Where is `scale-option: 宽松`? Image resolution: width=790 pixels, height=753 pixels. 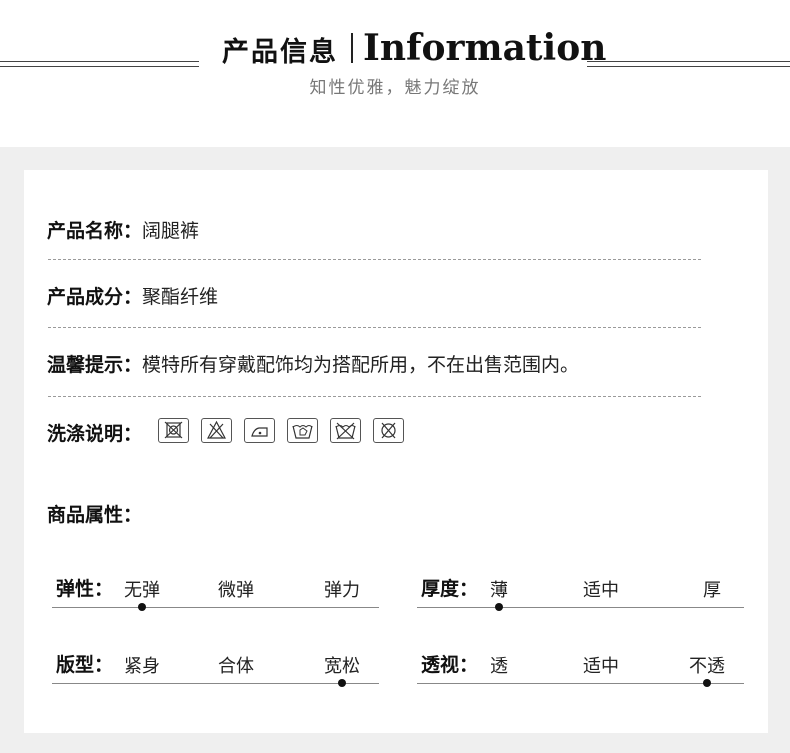 scale-option: 宽松 is located at coordinates (342, 666).